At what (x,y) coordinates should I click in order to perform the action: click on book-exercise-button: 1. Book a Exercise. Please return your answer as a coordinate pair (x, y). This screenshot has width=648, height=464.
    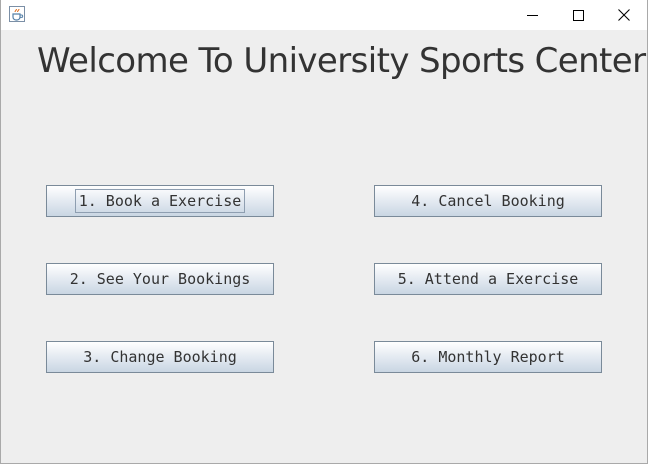
    Looking at the image, I should click on (160, 201).